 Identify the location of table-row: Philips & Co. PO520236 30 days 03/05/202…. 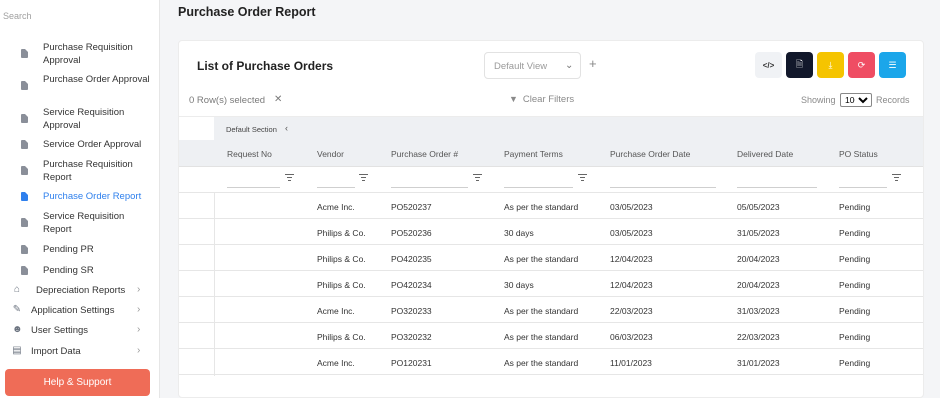
(551, 232).